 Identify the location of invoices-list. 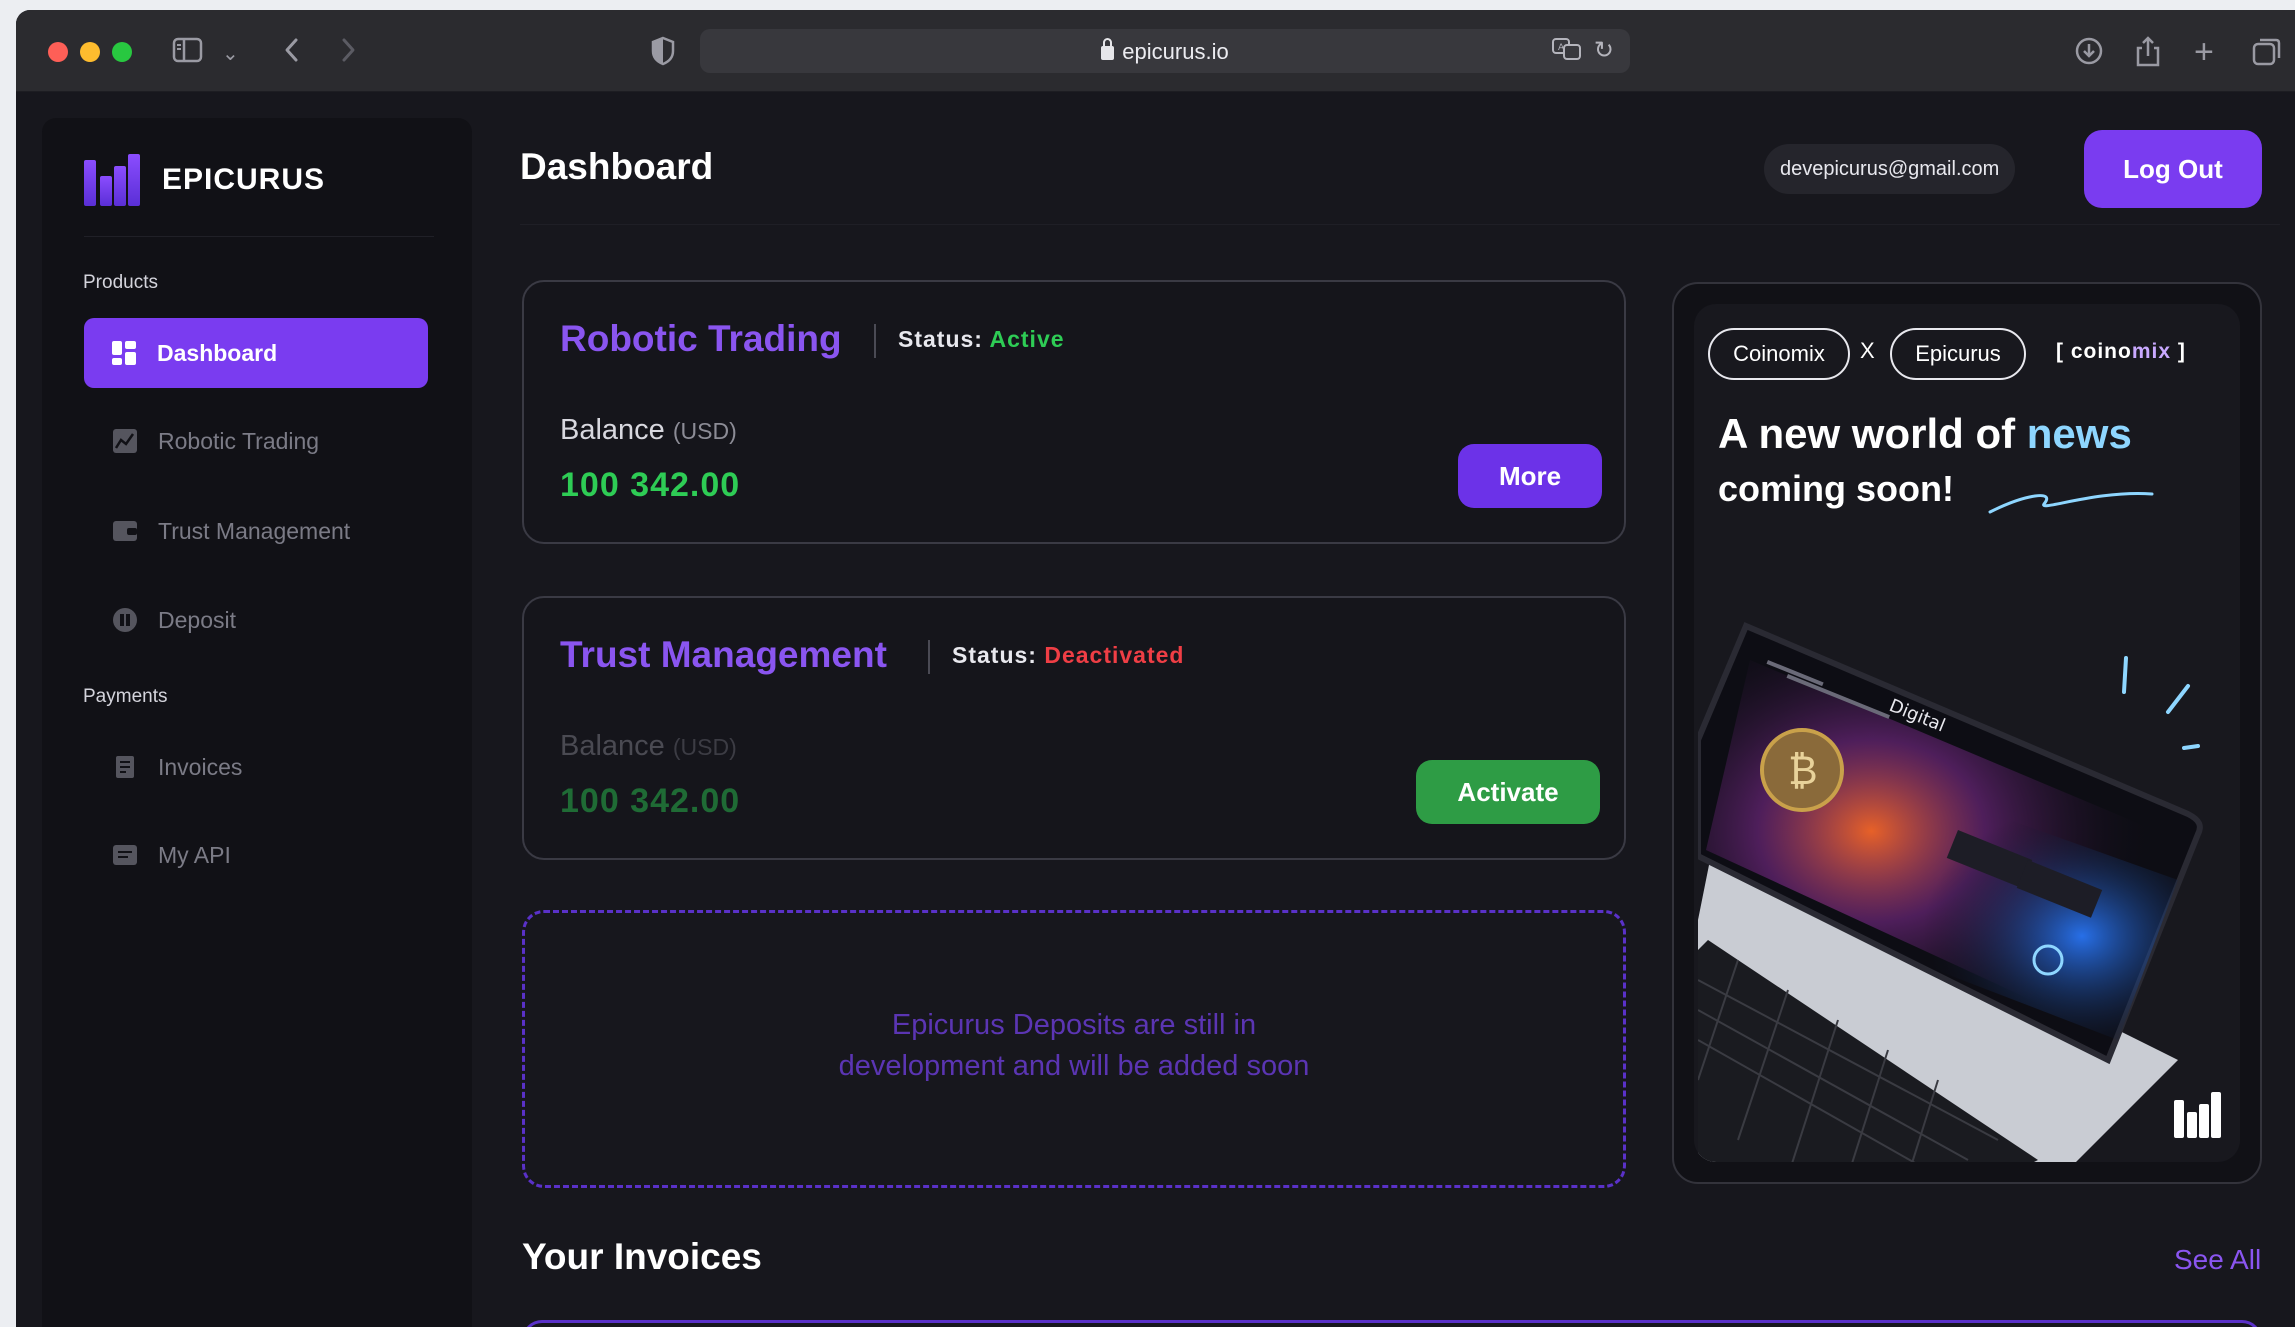
(1392, 1323).